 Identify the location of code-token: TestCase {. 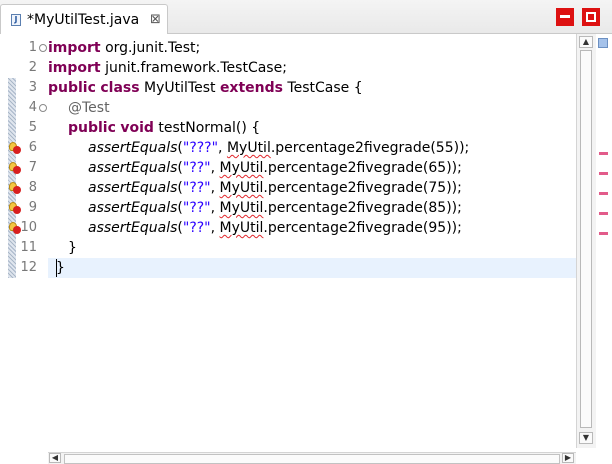
(322, 88).